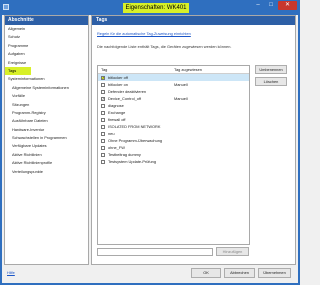  What do you see at coordinates (46, 29) in the screenshot?
I see `sidebar-item-allgemein: Allgemein` at bounding box center [46, 29].